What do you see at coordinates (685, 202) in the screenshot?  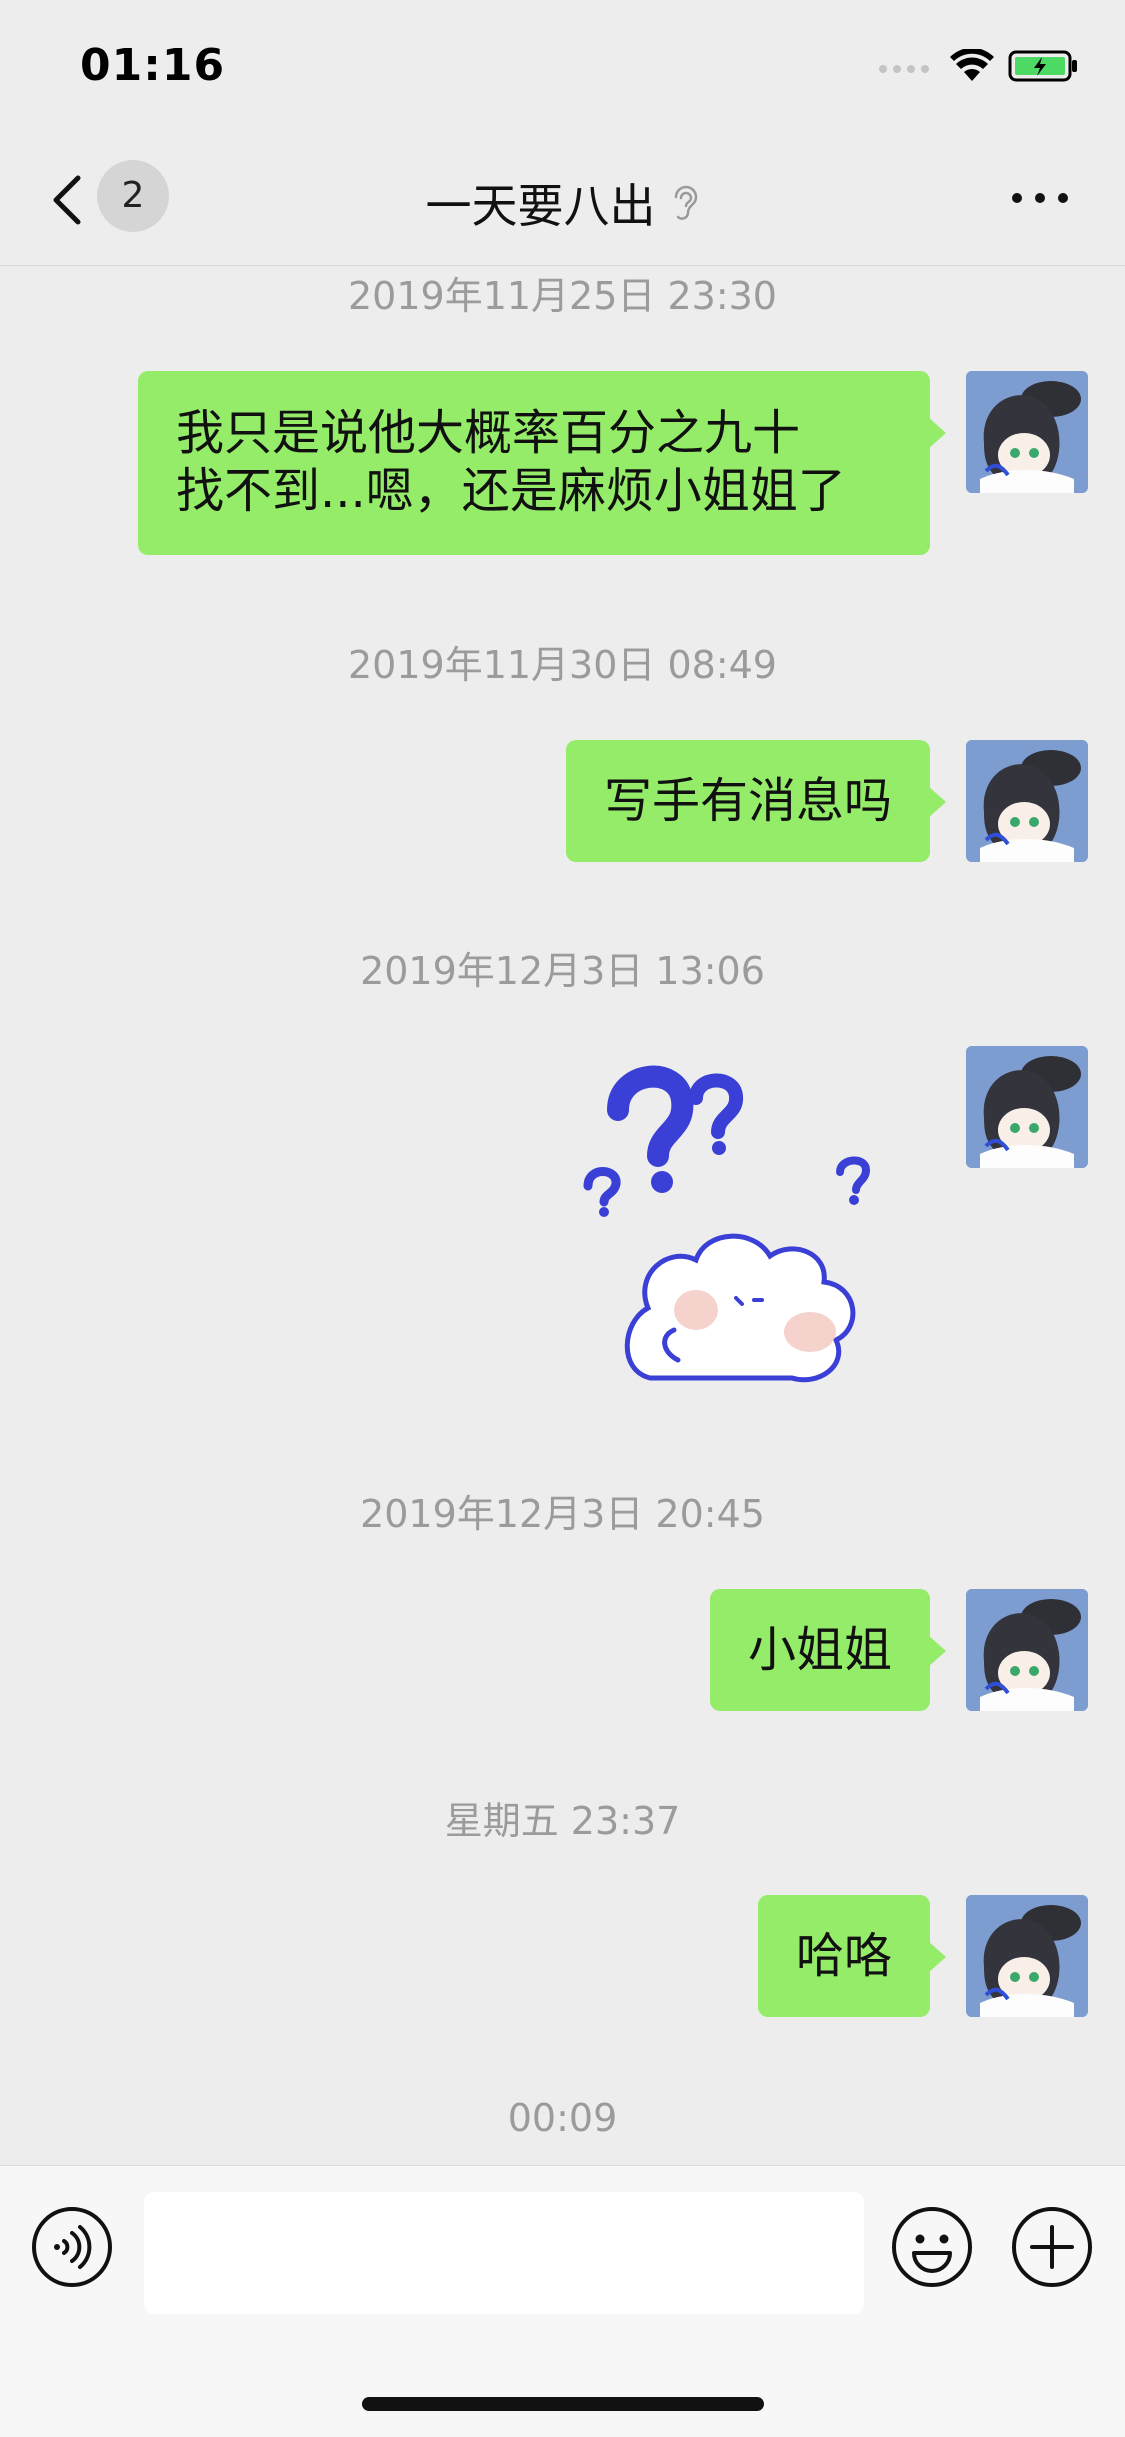 I see `ear-icon` at bounding box center [685, 202].